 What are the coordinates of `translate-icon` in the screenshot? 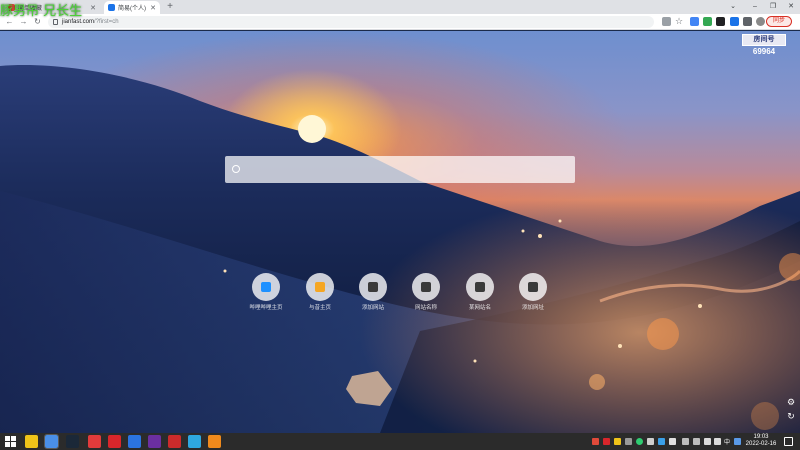 It's located at (666, 21).